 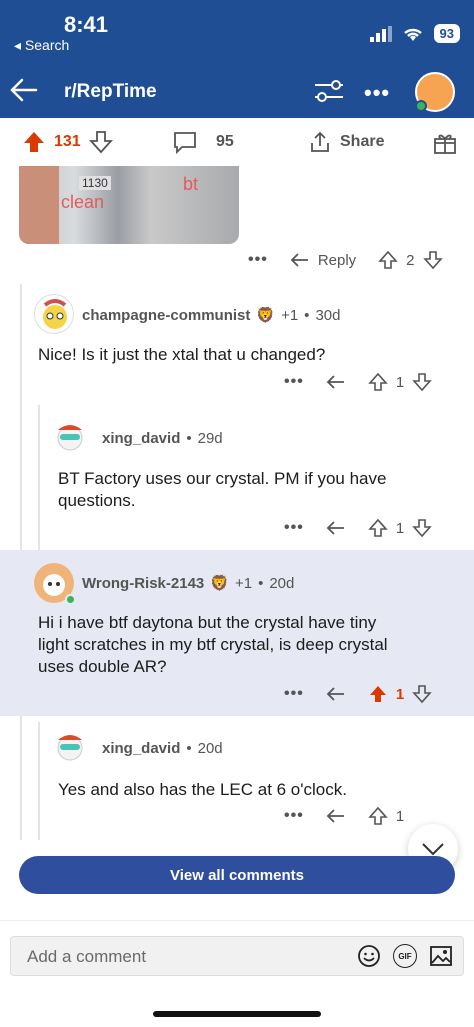 I want to click on online-indicator, so click(x=421, y=106).